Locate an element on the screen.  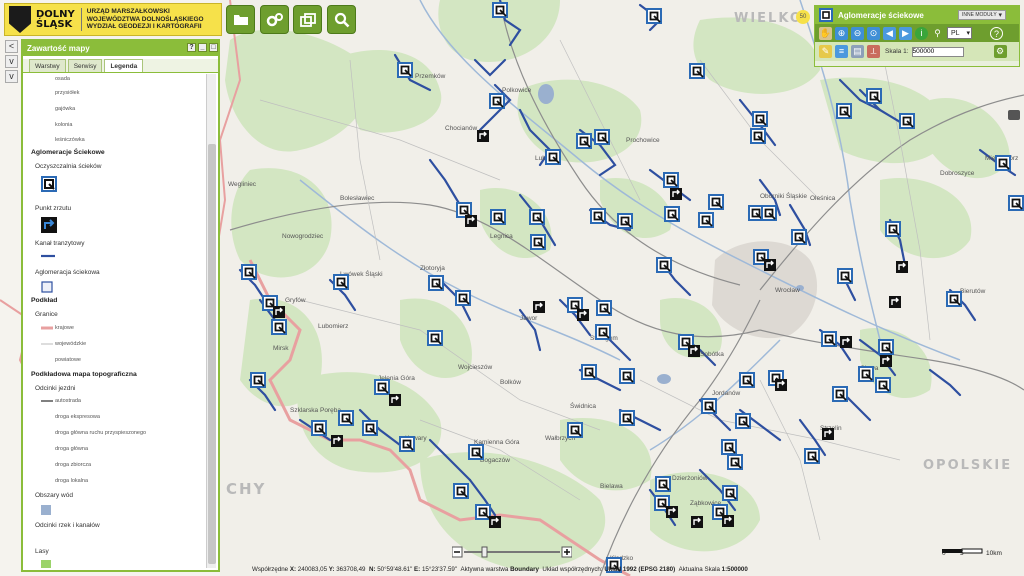
search-button is located at coordinates (341, 19).